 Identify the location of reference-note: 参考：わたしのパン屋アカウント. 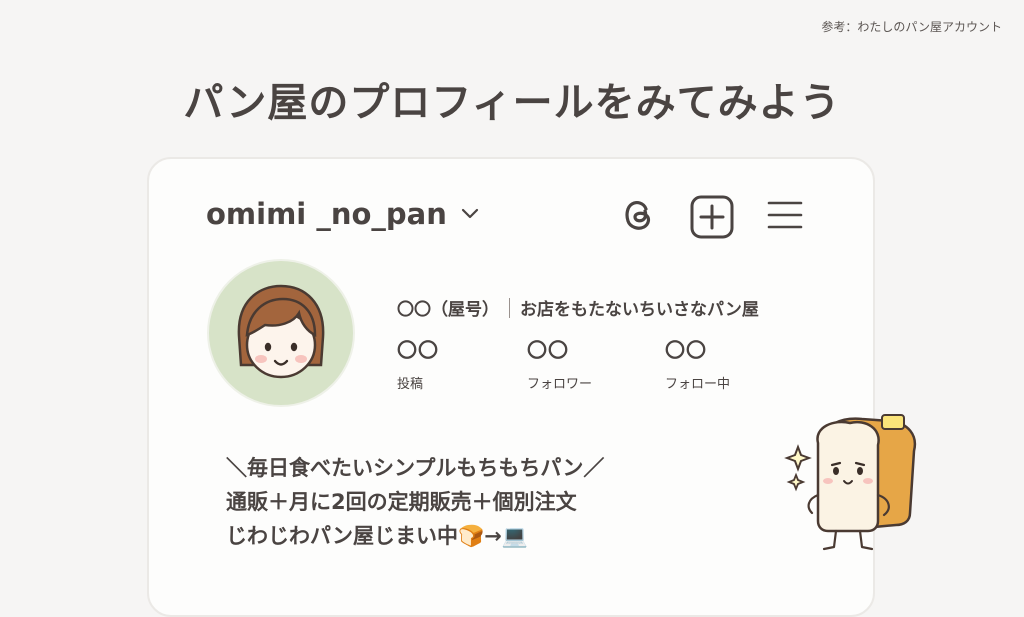
(911, 27).